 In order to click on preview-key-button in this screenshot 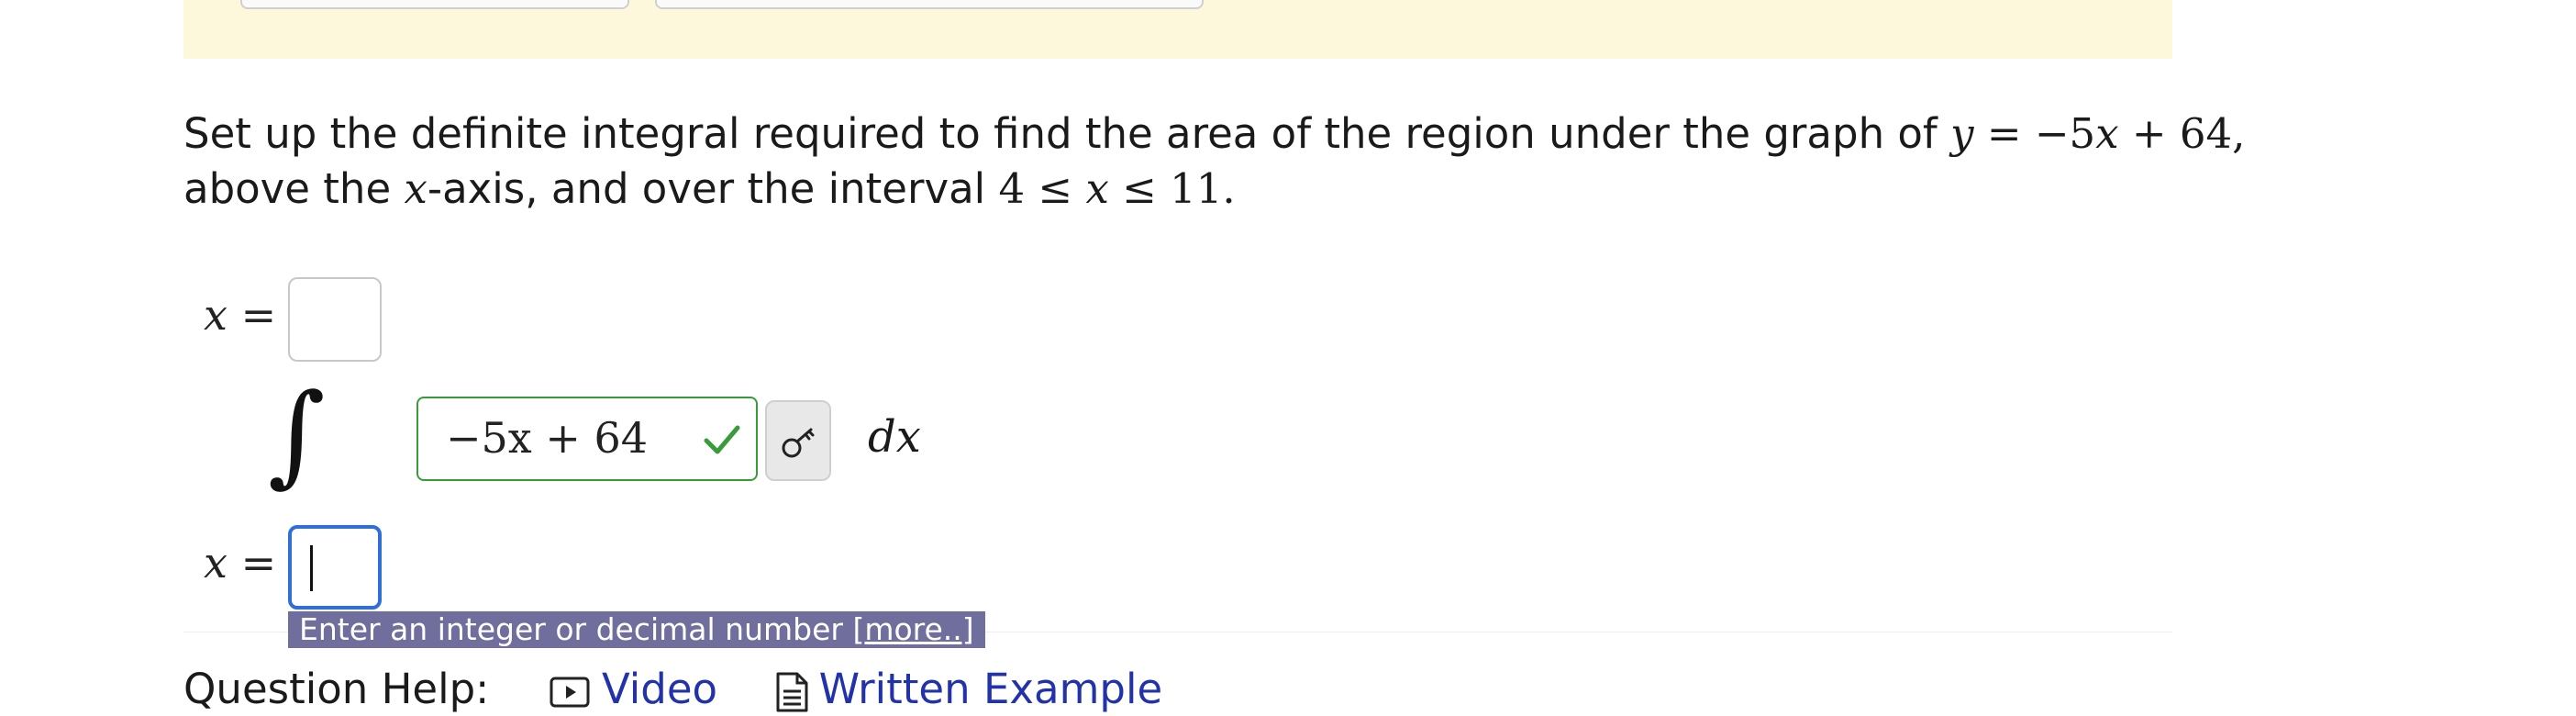, I will do `click(798, 440)`.